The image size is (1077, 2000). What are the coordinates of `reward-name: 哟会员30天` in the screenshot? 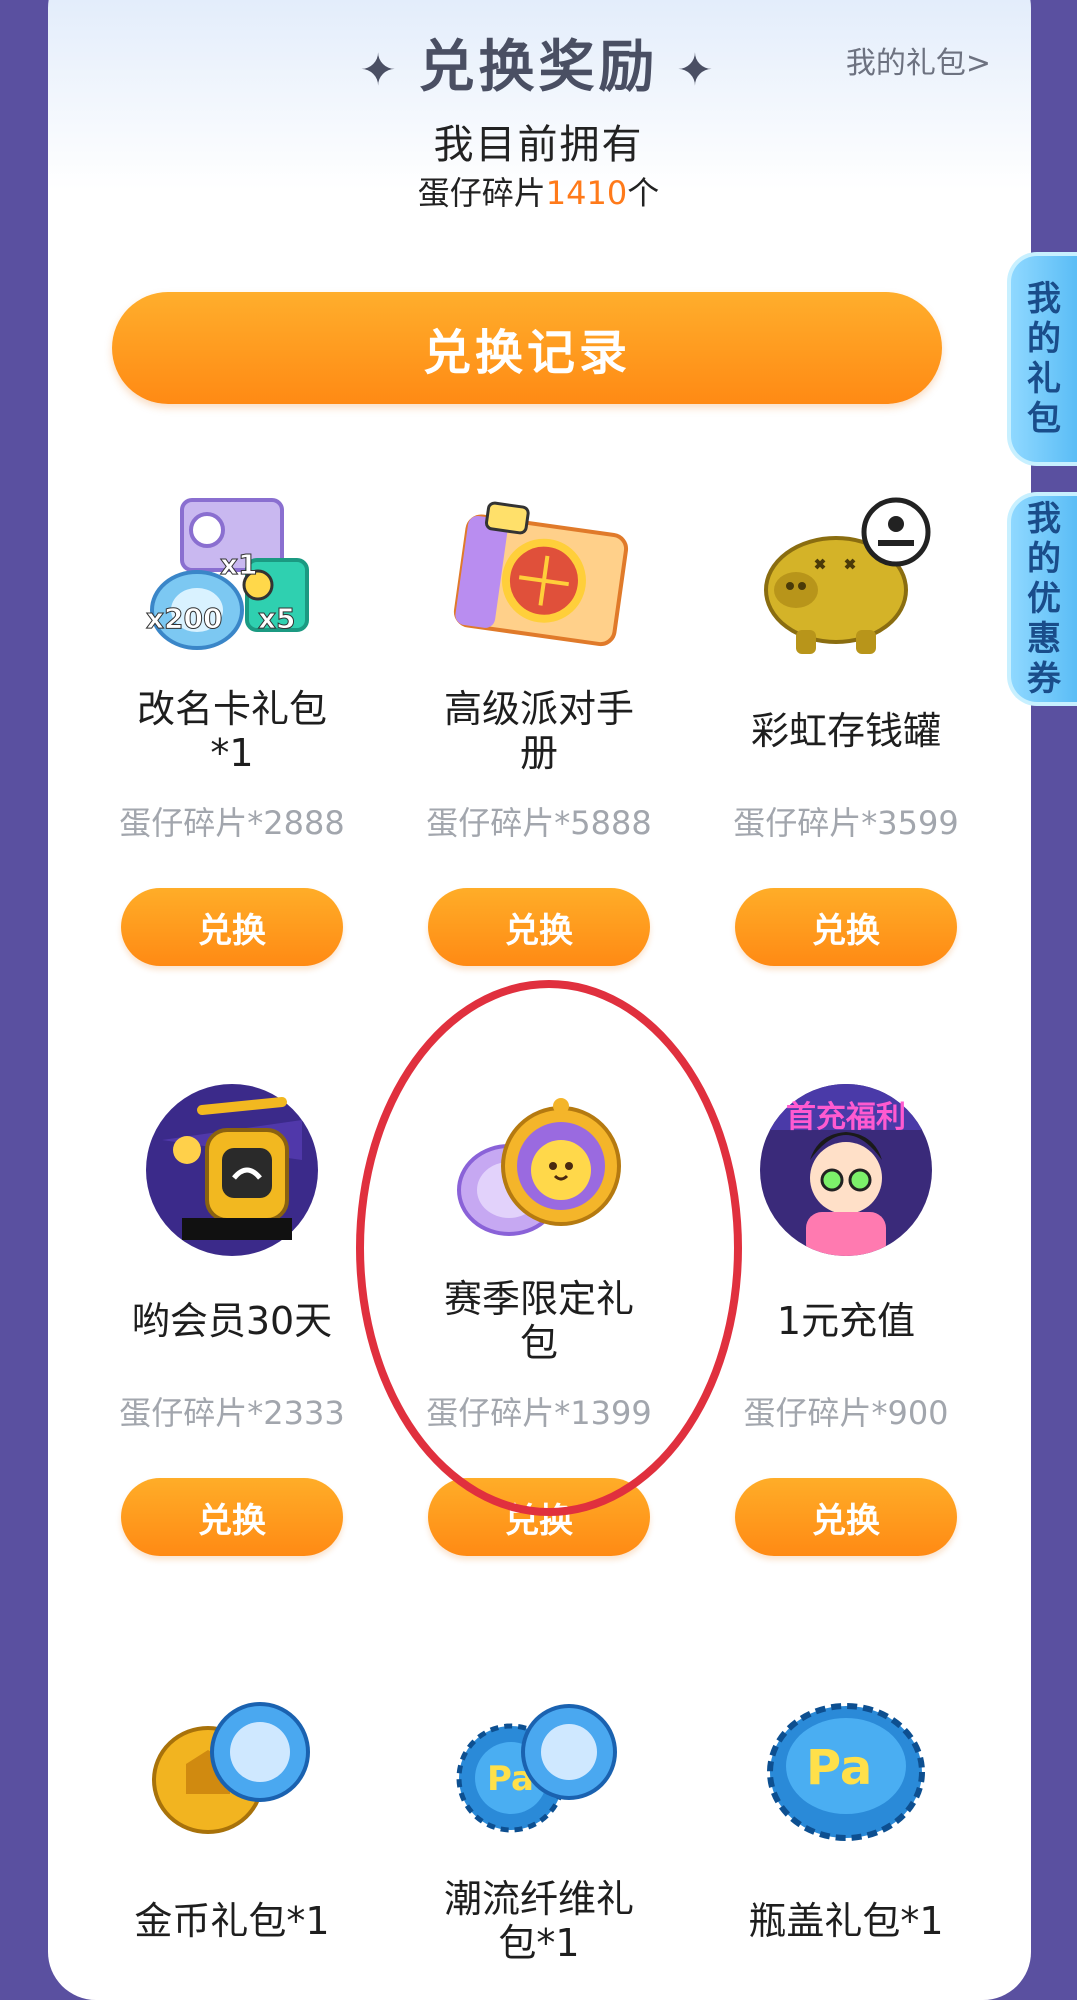 It's located at (232, 1321).